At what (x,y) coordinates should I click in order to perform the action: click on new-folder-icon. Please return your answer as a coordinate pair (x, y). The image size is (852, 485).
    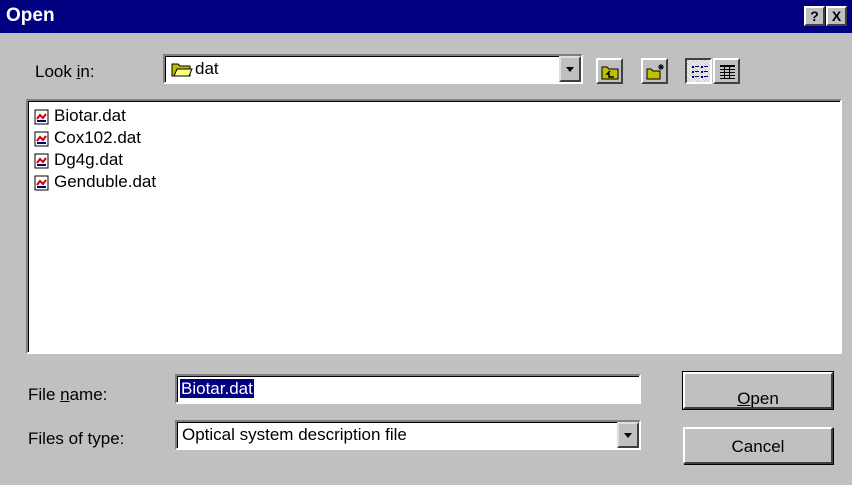
    Looking at the image, I should click on (655, 72).